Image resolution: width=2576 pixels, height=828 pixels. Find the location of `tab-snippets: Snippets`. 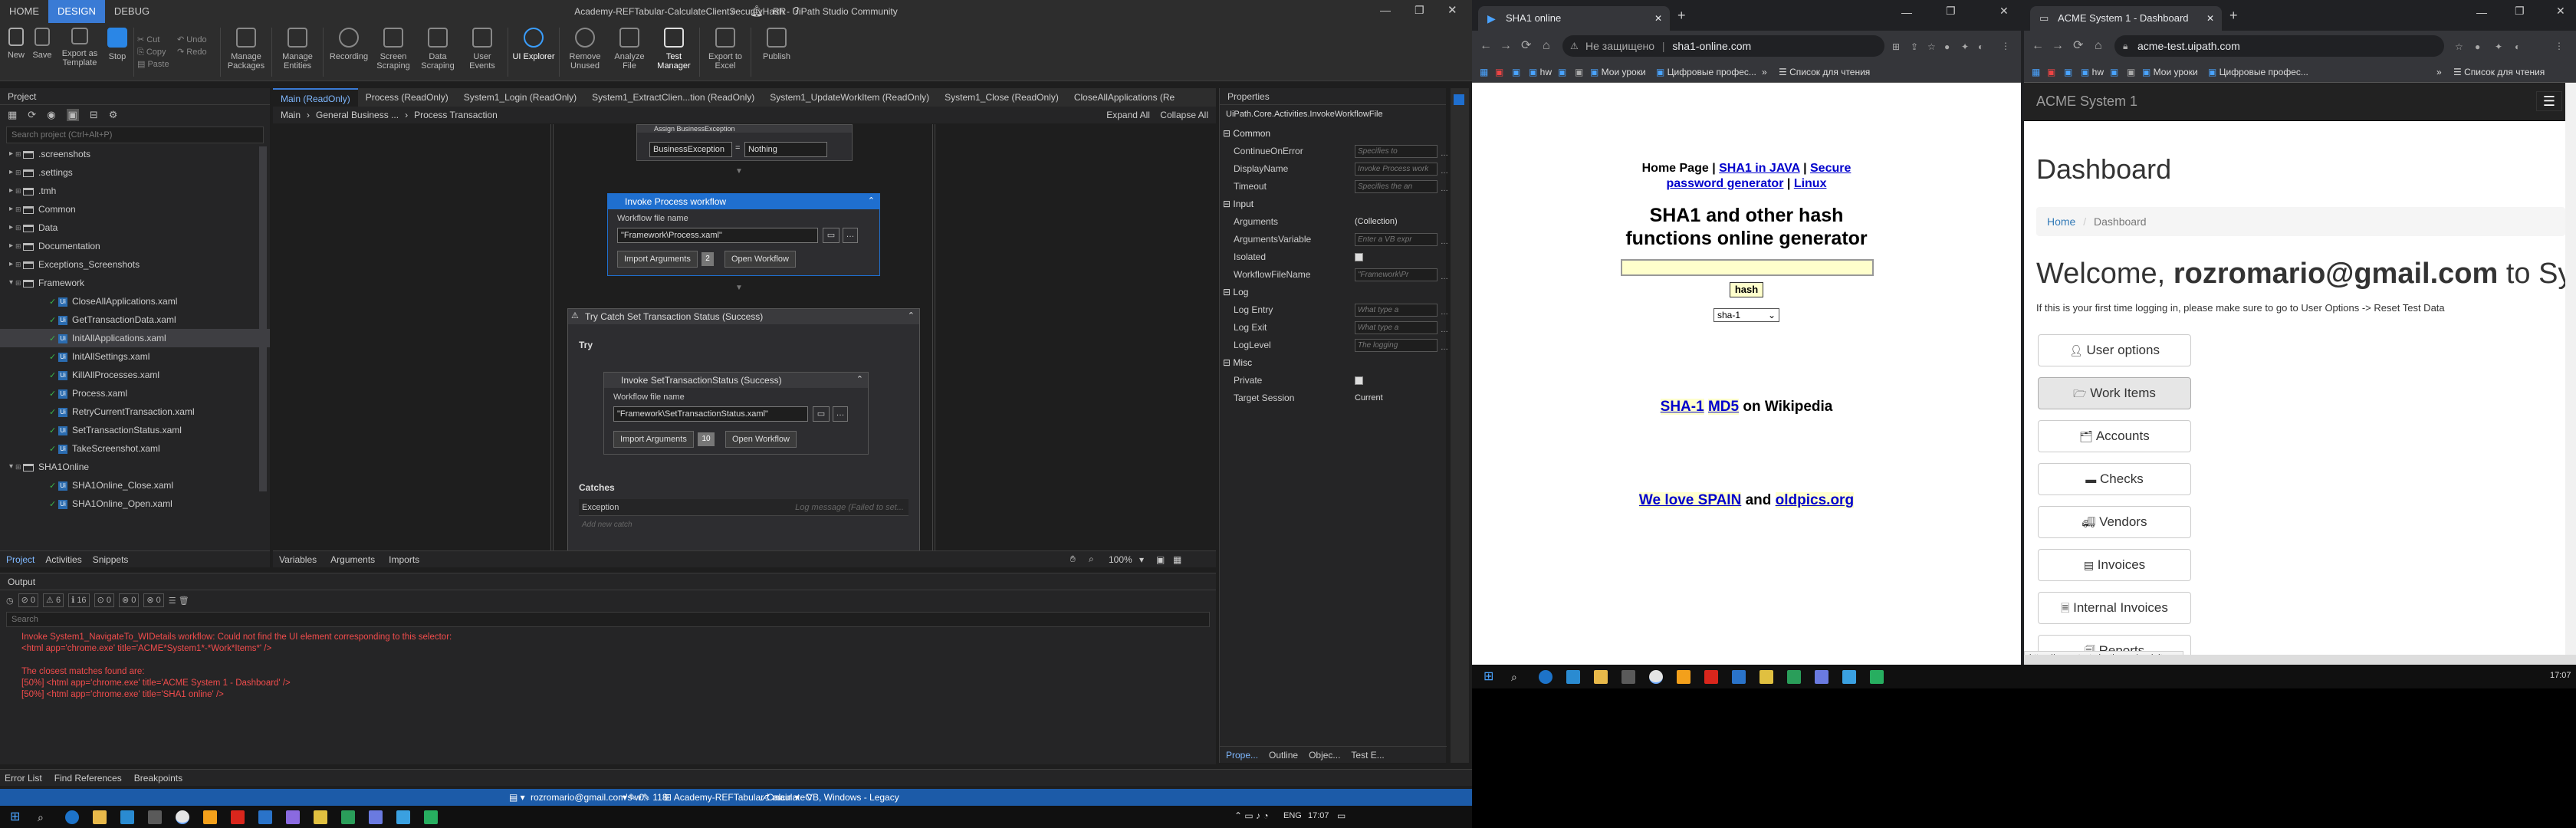

tab-snippets: Snippets is located at coordinates (111, 559).